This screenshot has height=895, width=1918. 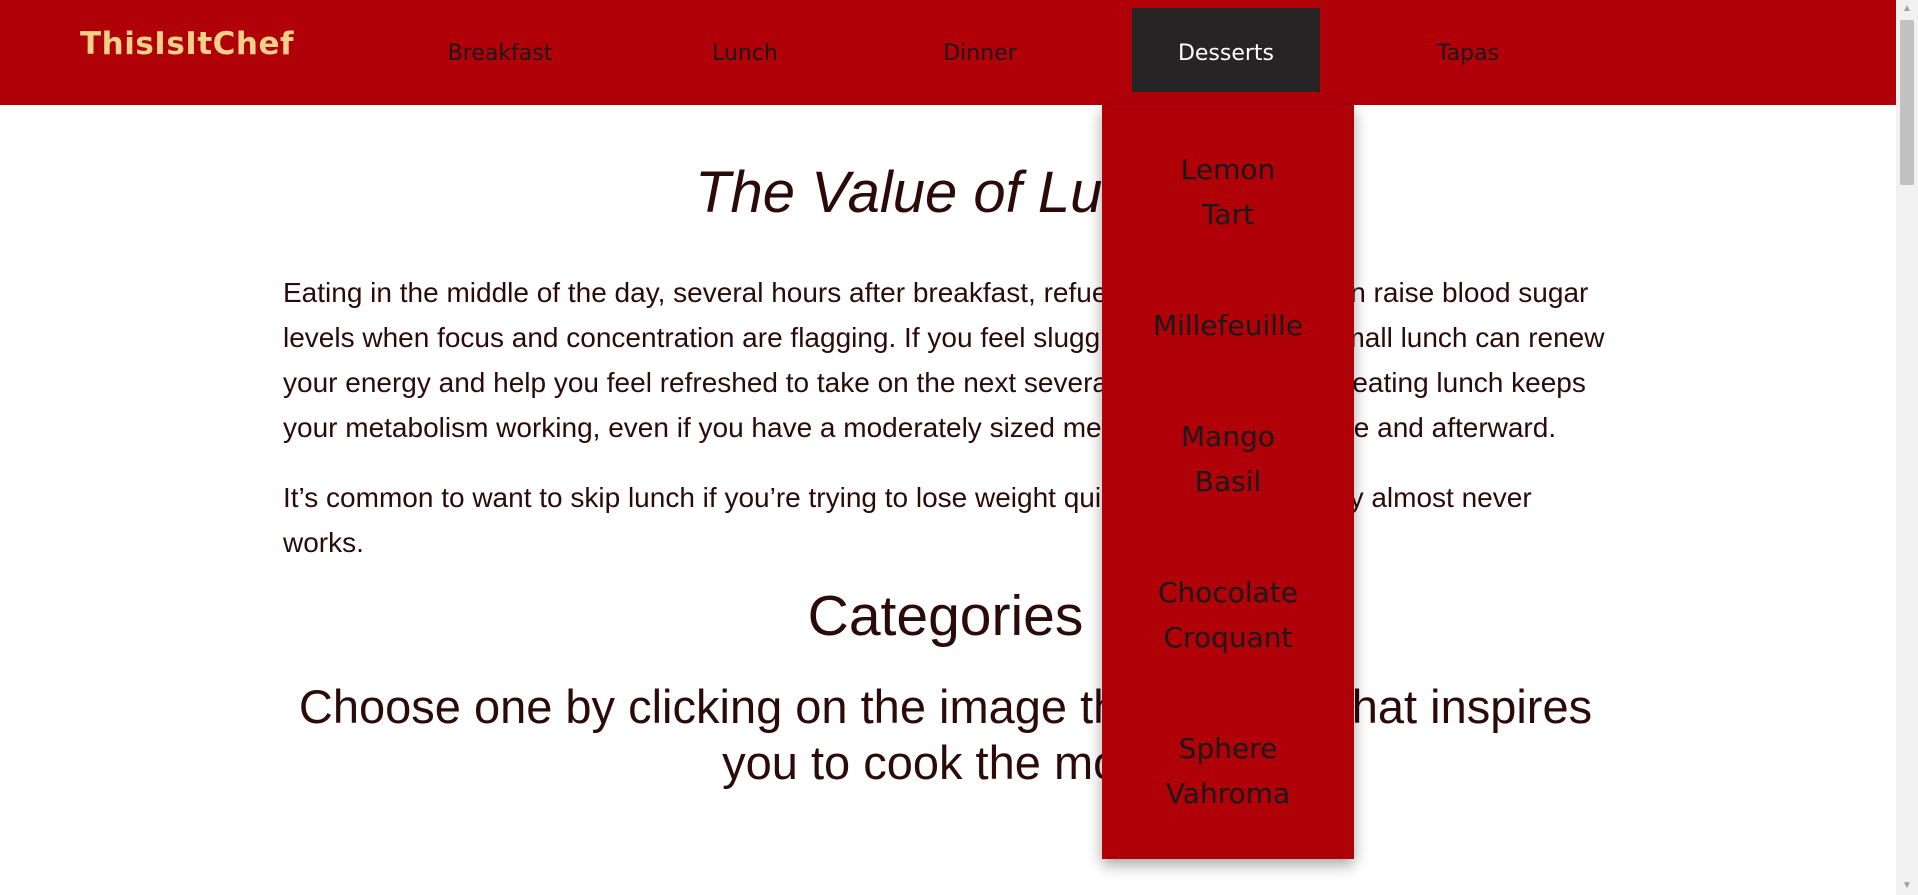 I want to click on site-logo: ThisIsItChef, so click(x=187, y=44).